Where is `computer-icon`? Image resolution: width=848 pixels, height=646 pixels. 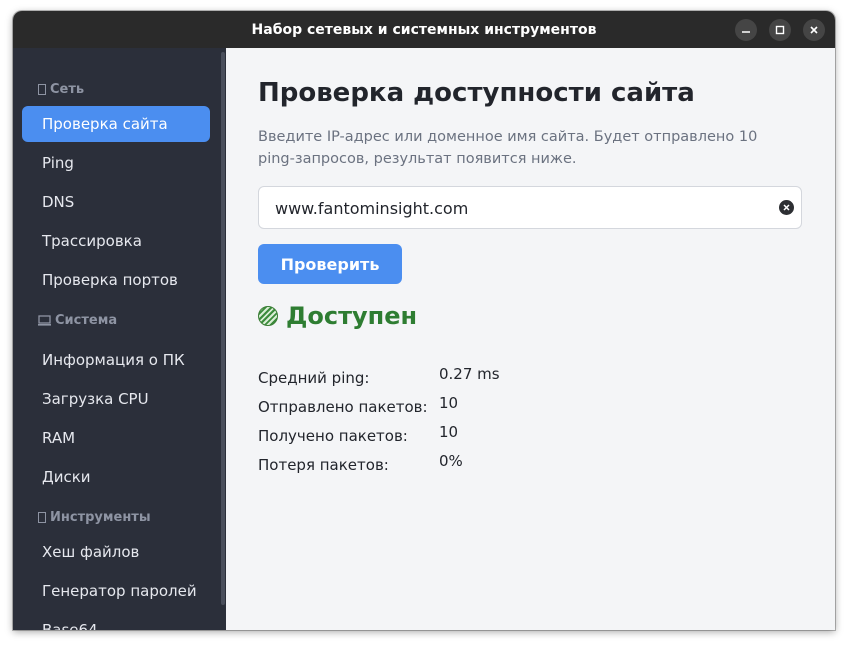 computer-icon is located at coordinates (44, 320).